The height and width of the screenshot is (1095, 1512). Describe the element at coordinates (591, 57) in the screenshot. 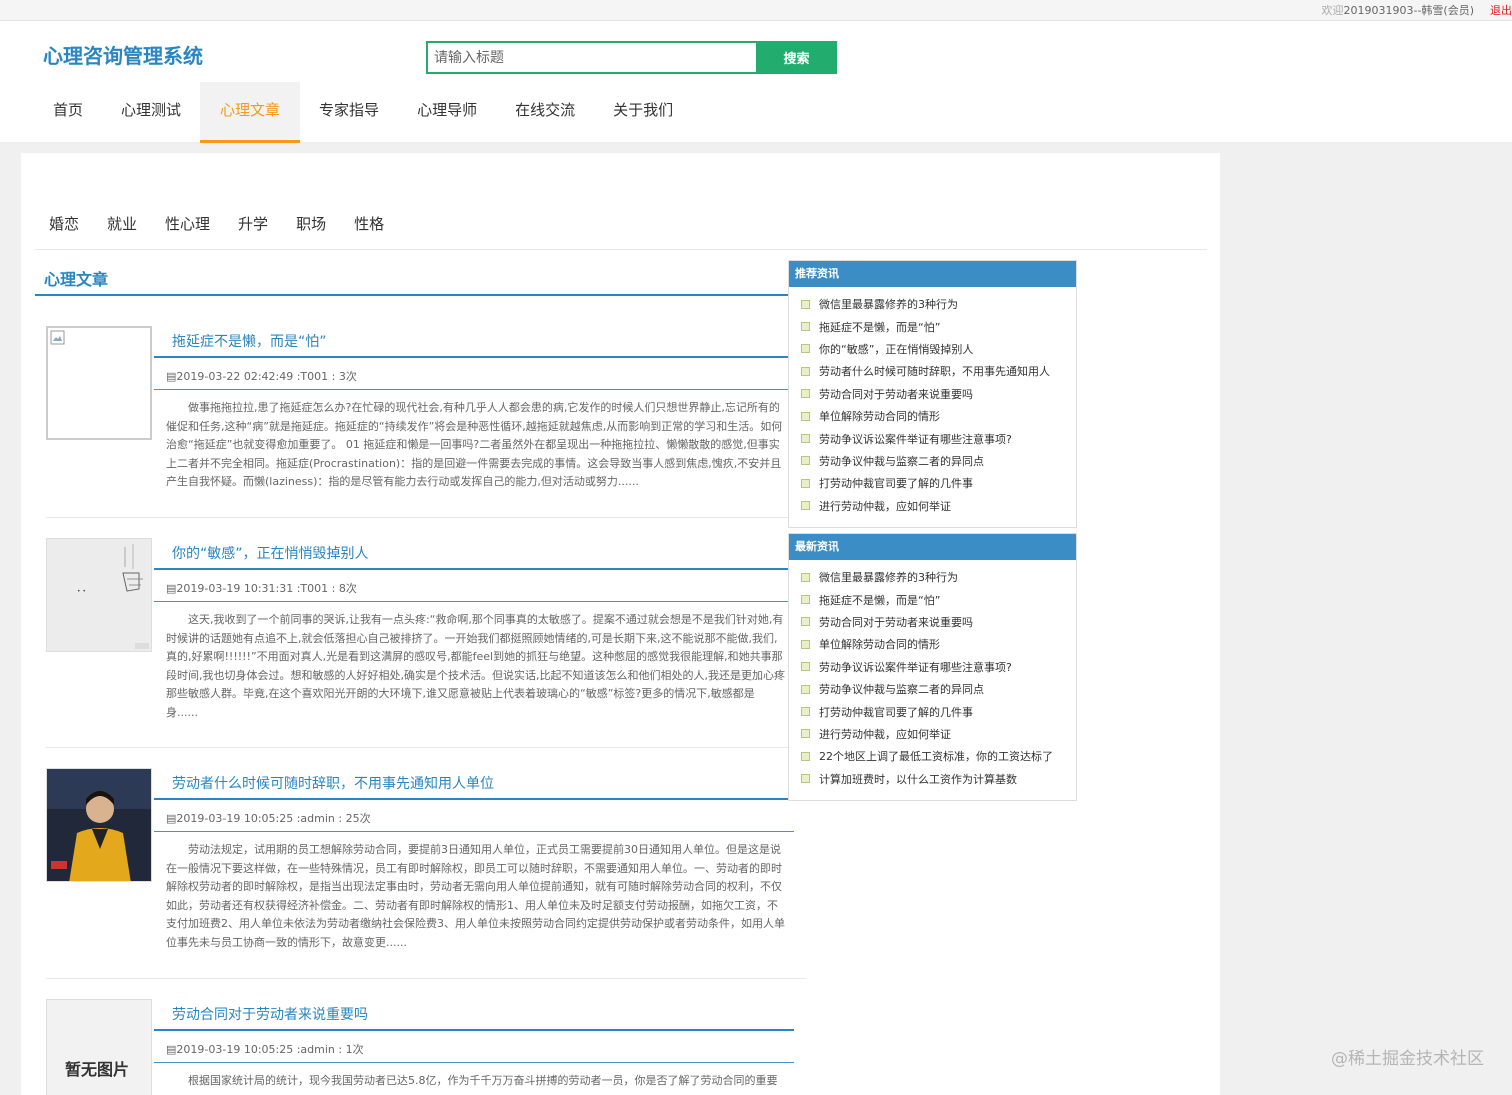

I see `search-input` at that location.